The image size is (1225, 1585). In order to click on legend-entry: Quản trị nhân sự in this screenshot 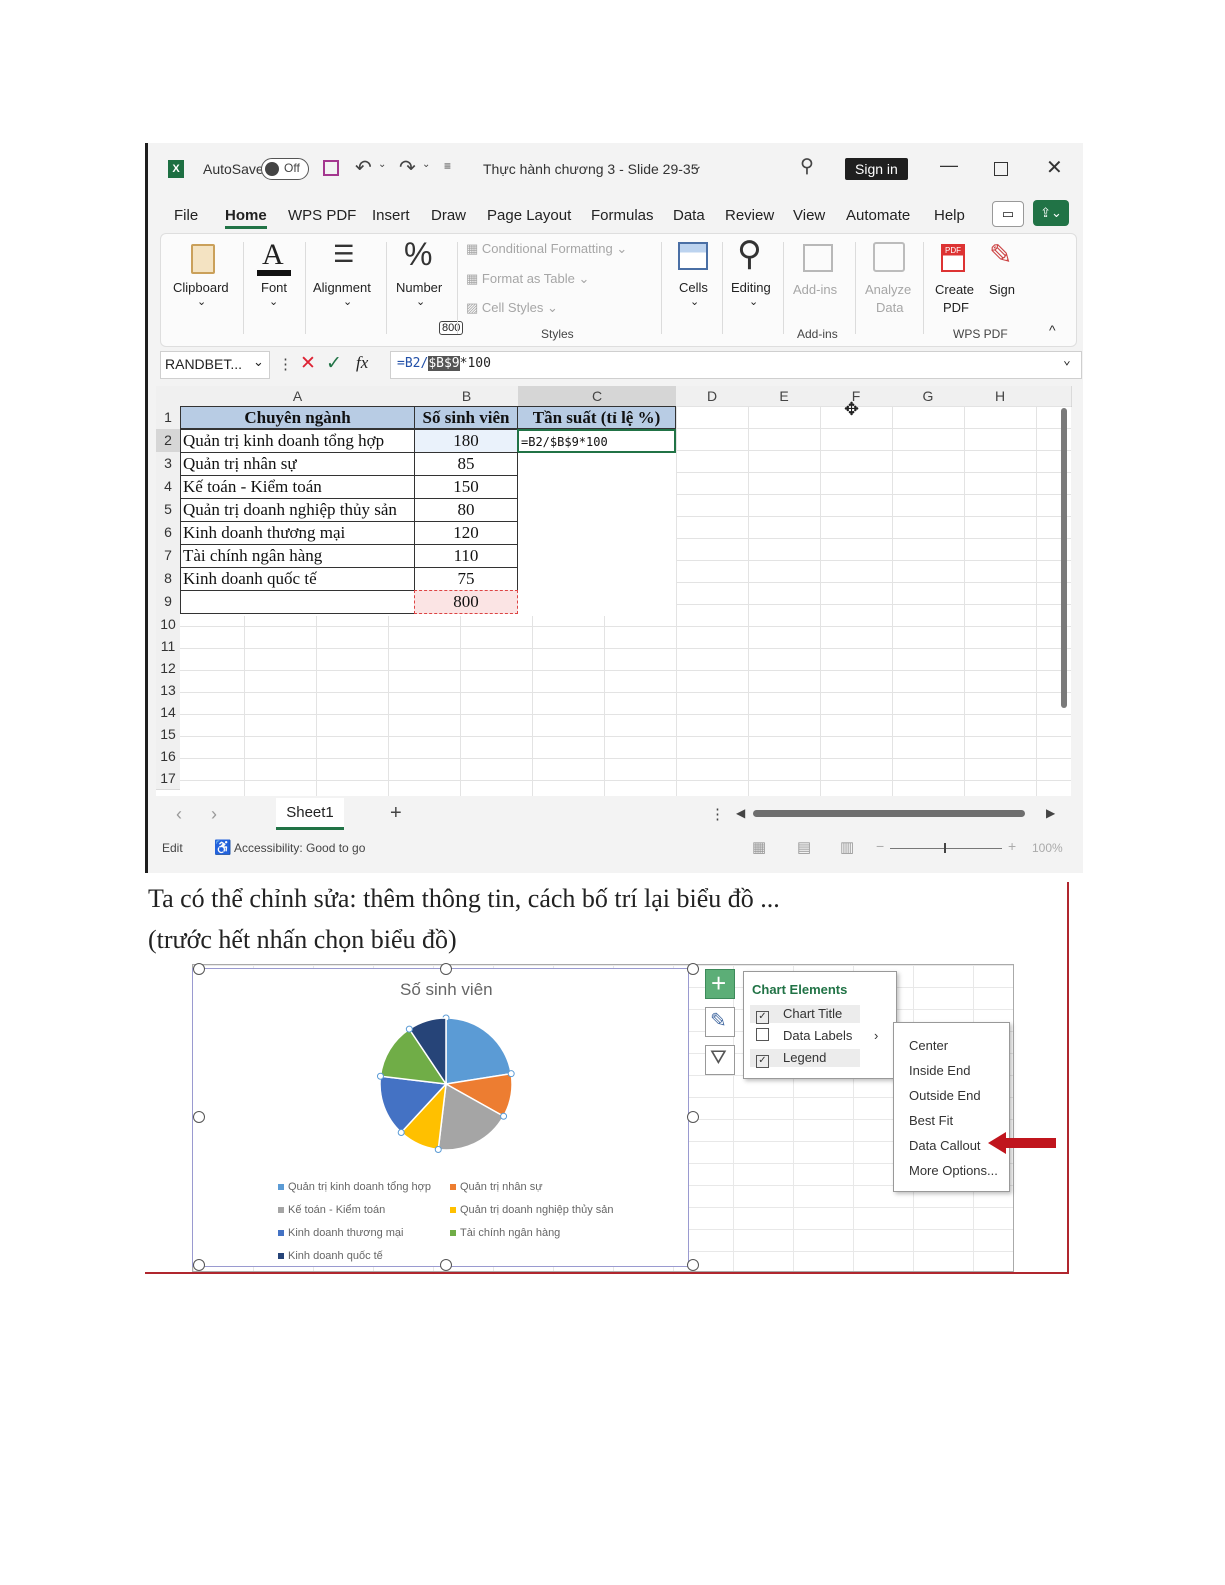, I will do `click(496, 1187)`.